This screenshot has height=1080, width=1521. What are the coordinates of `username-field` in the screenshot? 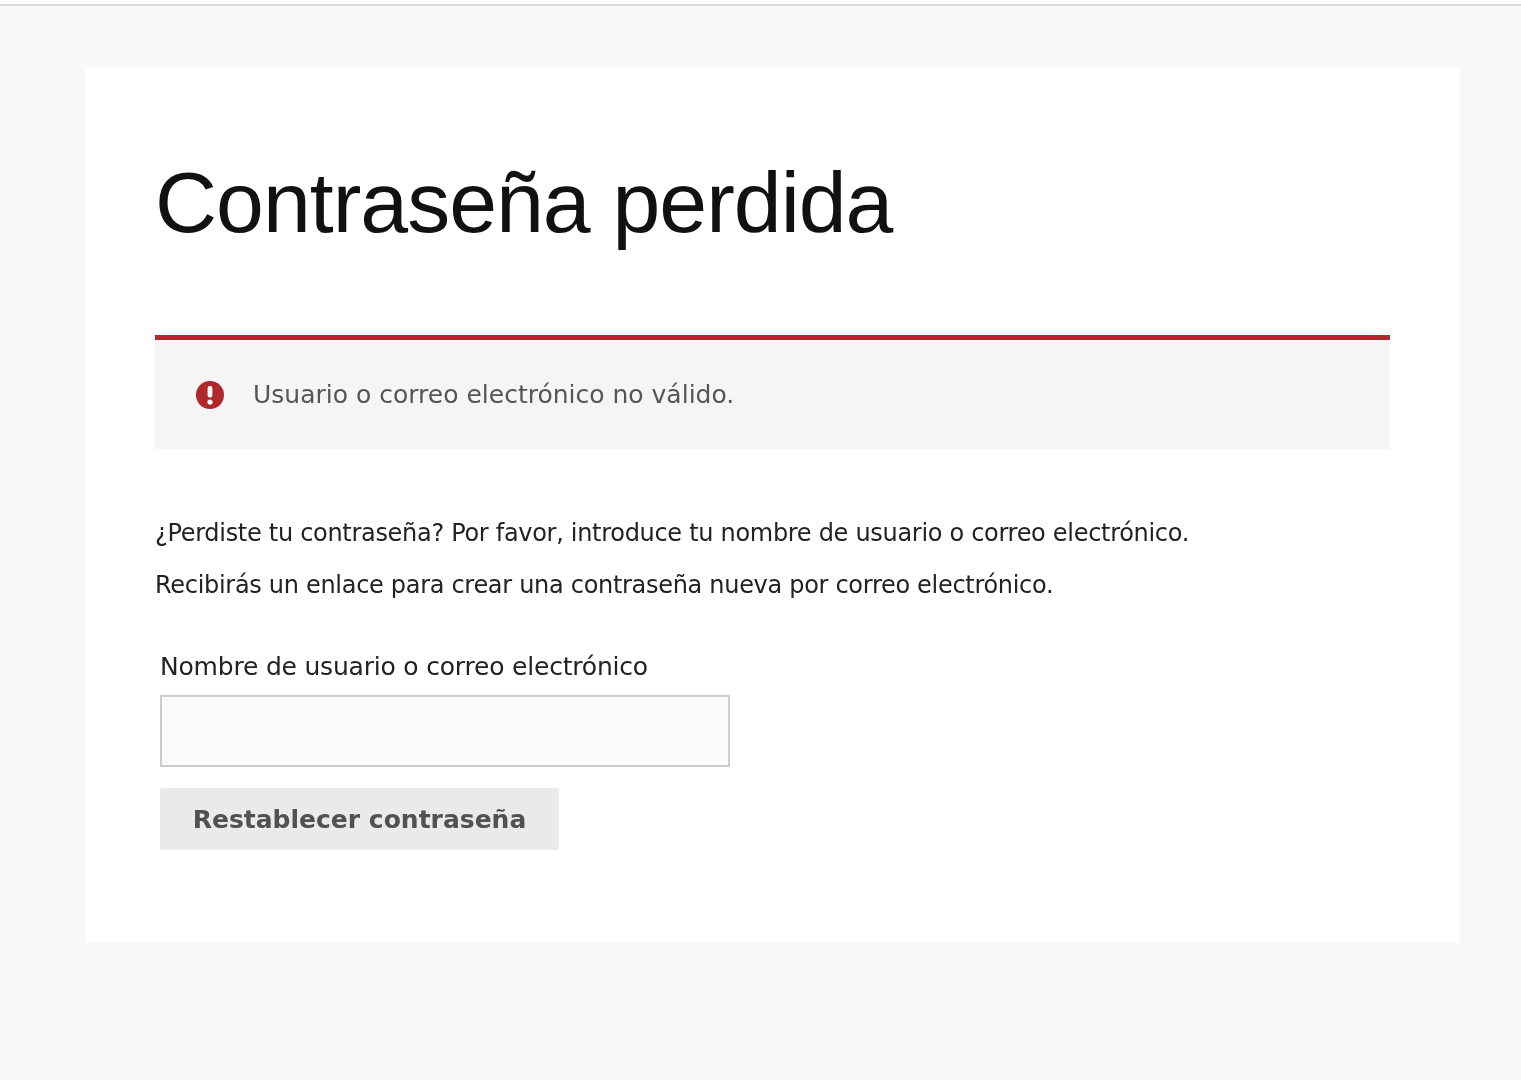 It's located at (445, 731).